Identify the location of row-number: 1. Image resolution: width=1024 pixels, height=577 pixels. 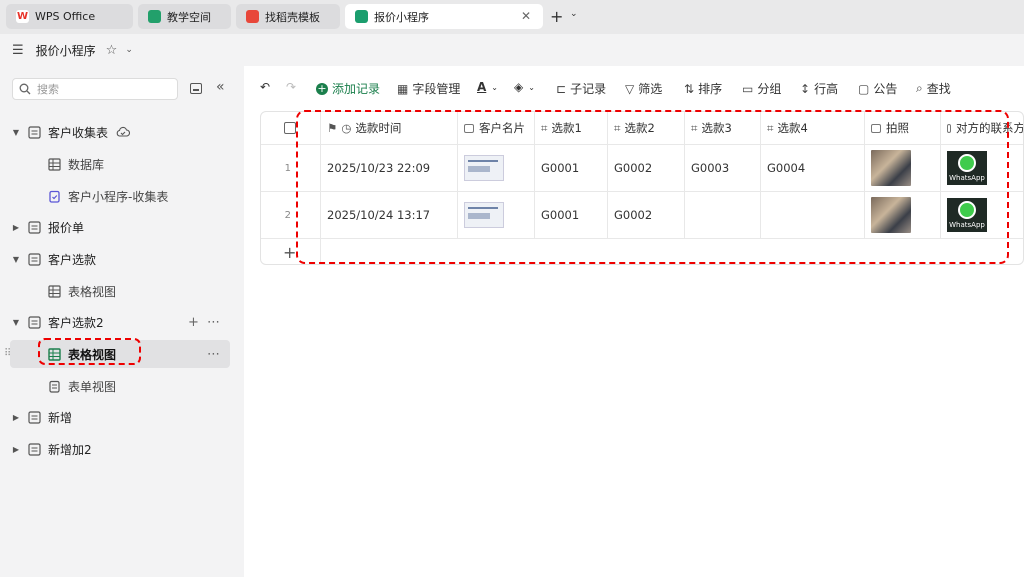
(287, 168).